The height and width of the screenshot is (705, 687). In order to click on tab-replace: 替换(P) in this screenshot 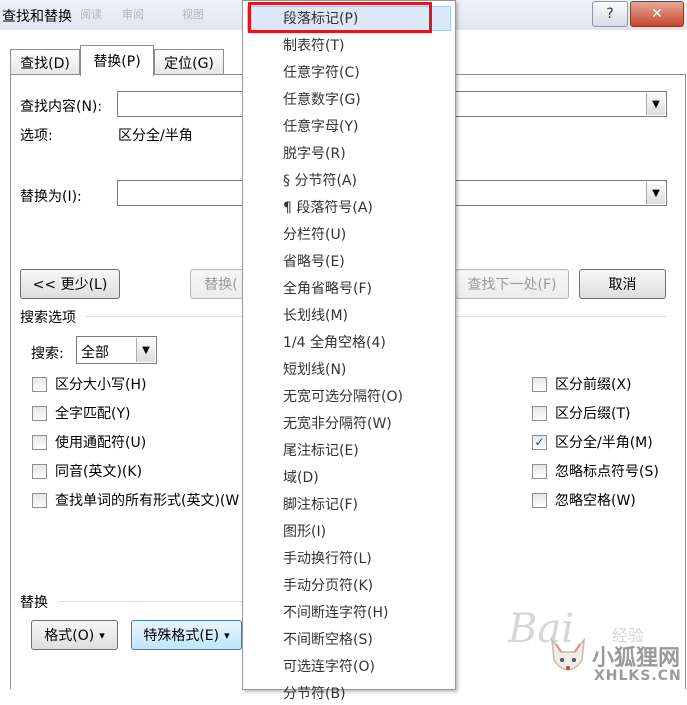, I will do `click(117, 60)`.